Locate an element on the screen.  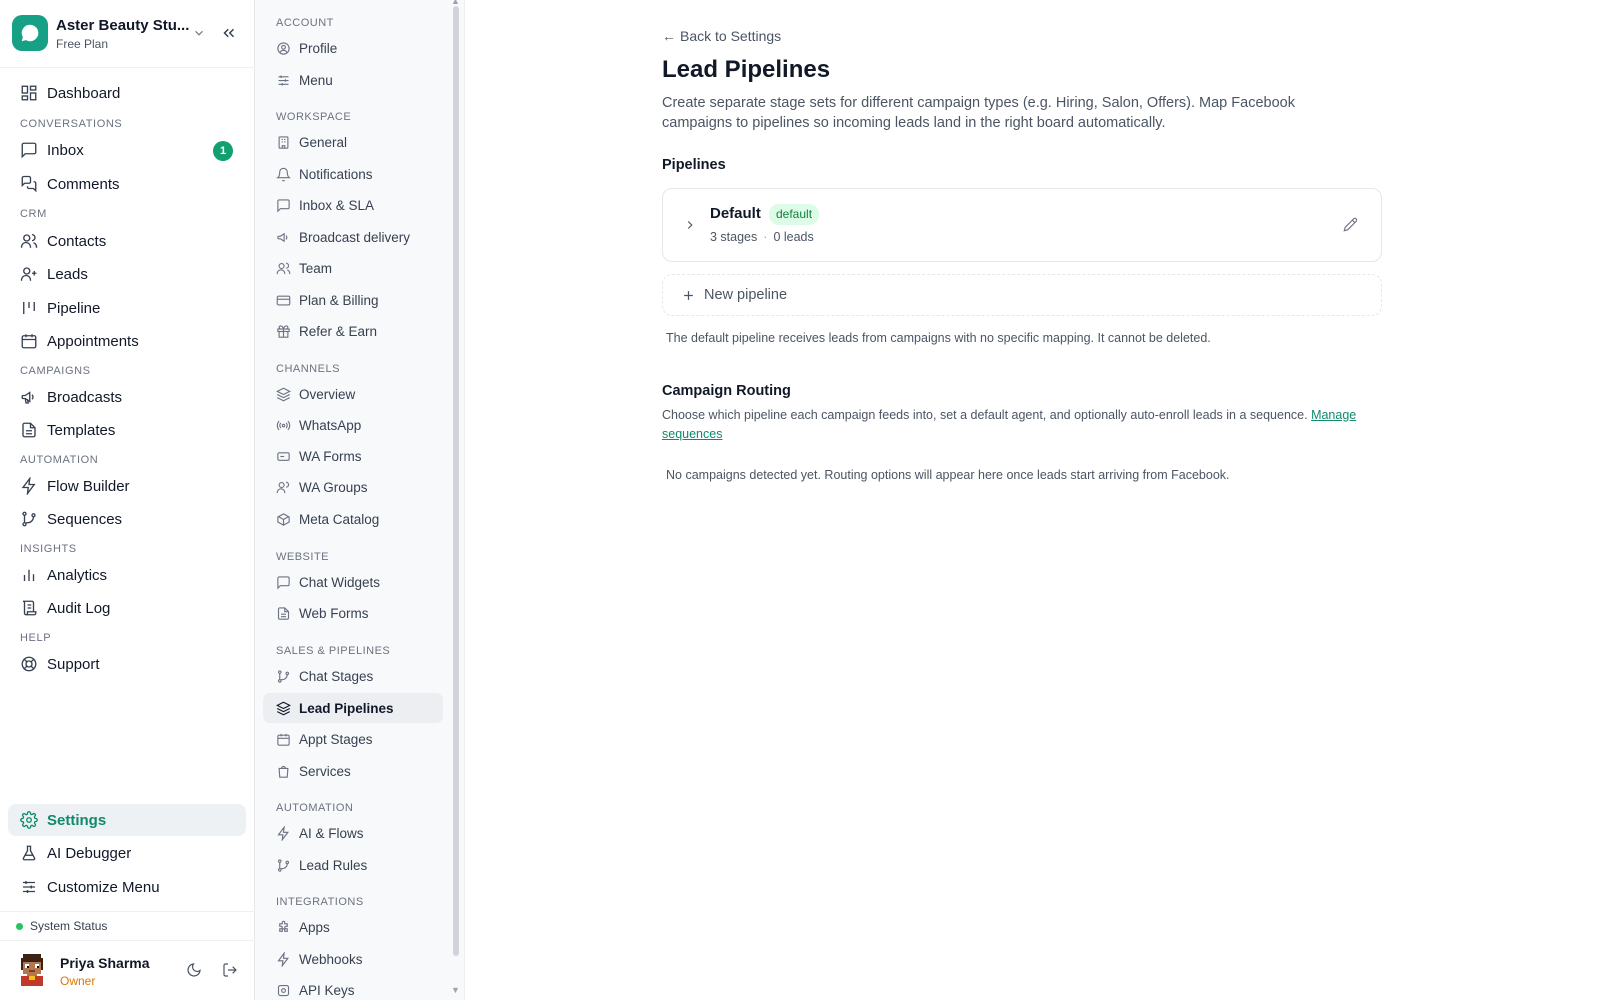
subnav-label: Team is located at coordinates (316, 268).